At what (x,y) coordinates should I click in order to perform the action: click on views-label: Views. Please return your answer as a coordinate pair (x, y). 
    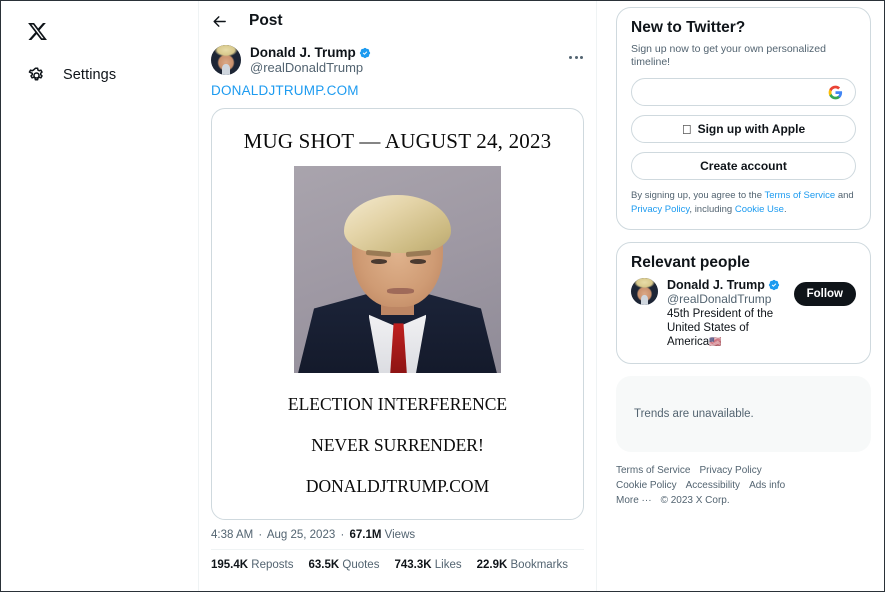
    Looking at the image, I should click on (400, 535).